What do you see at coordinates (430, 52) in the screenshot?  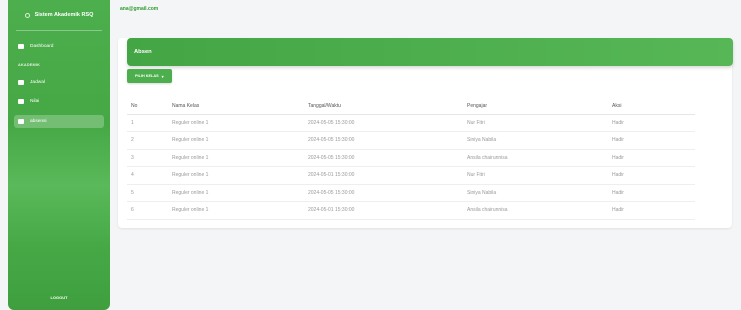 I see `card-header: Absen` at bounding box center [430, 52].